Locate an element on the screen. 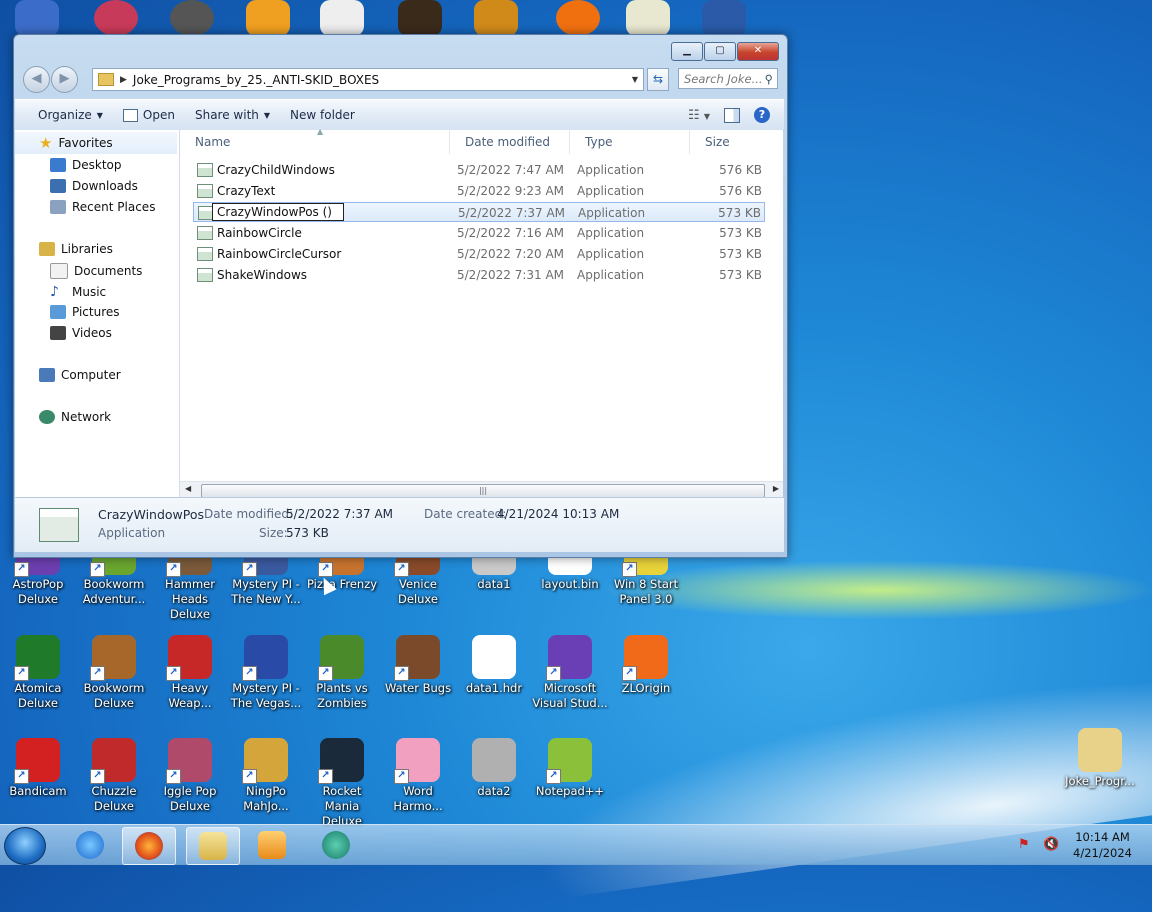 The image size is (1152, 912). search-input: Search Joke... ⚲ is located at coordinates (728, 78).